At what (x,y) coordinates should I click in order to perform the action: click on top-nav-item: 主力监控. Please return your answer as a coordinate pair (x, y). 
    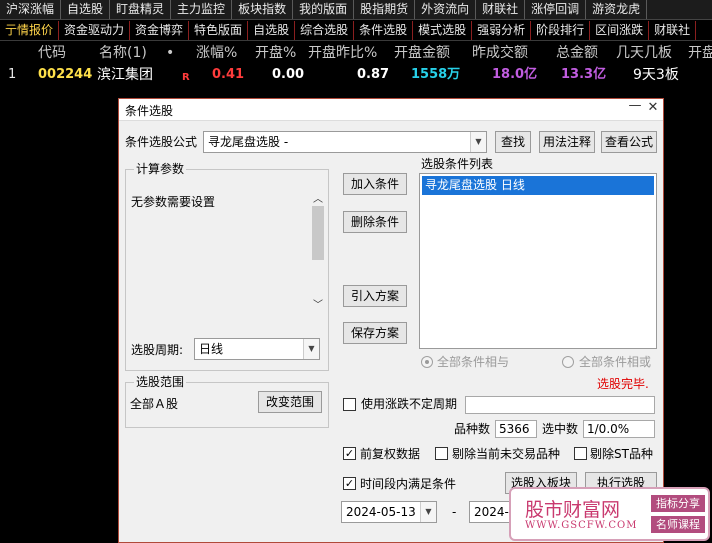
    Looking at the image, I should click on (202, 9).